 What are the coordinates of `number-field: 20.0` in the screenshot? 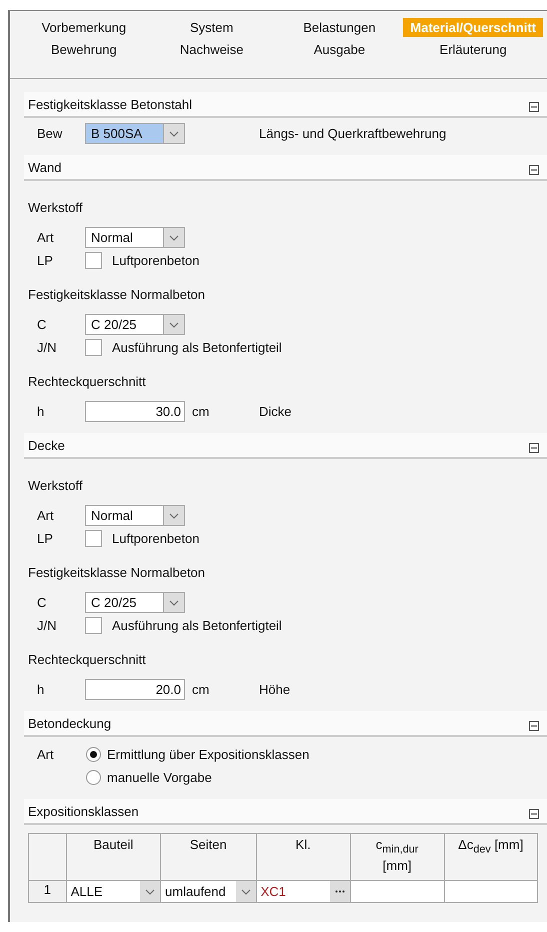 It's located at (135, 689).